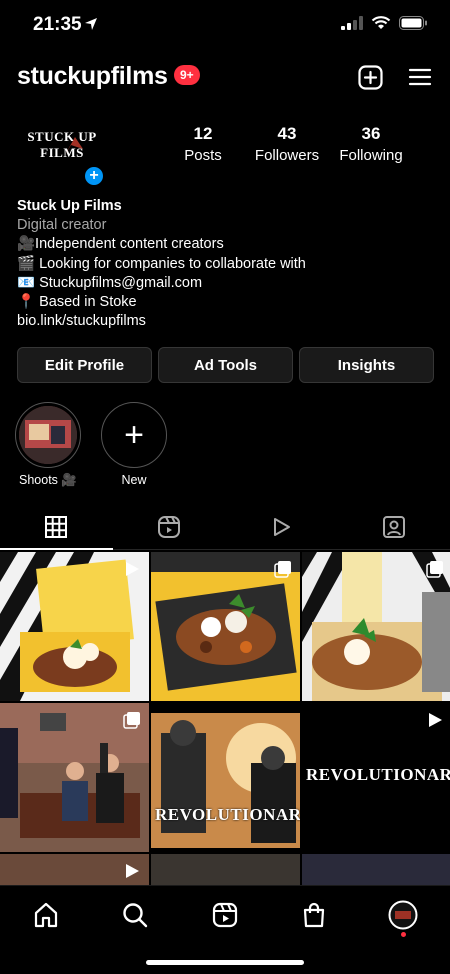 The height and width of the screenshot is (974, 450). What do you see at coordinates (69, 206) in the screenshot?
I see `profile-name: Stuck Up Films` at bounding box center [69, 206].